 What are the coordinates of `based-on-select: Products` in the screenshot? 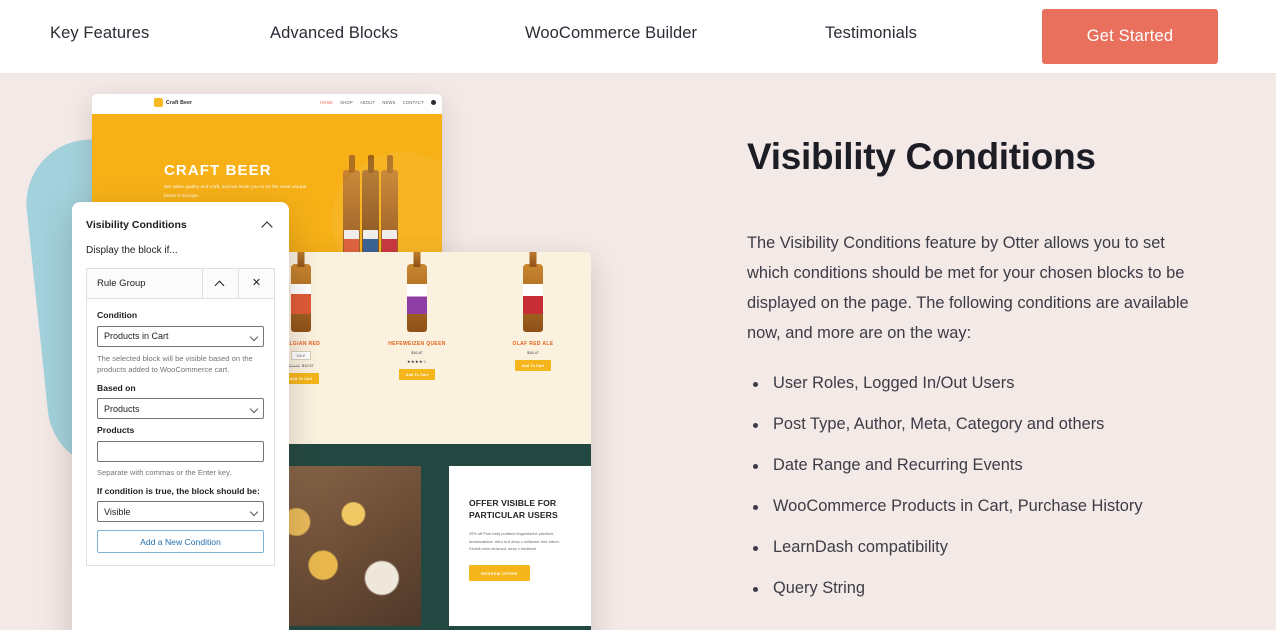 It's located at (180, 409).